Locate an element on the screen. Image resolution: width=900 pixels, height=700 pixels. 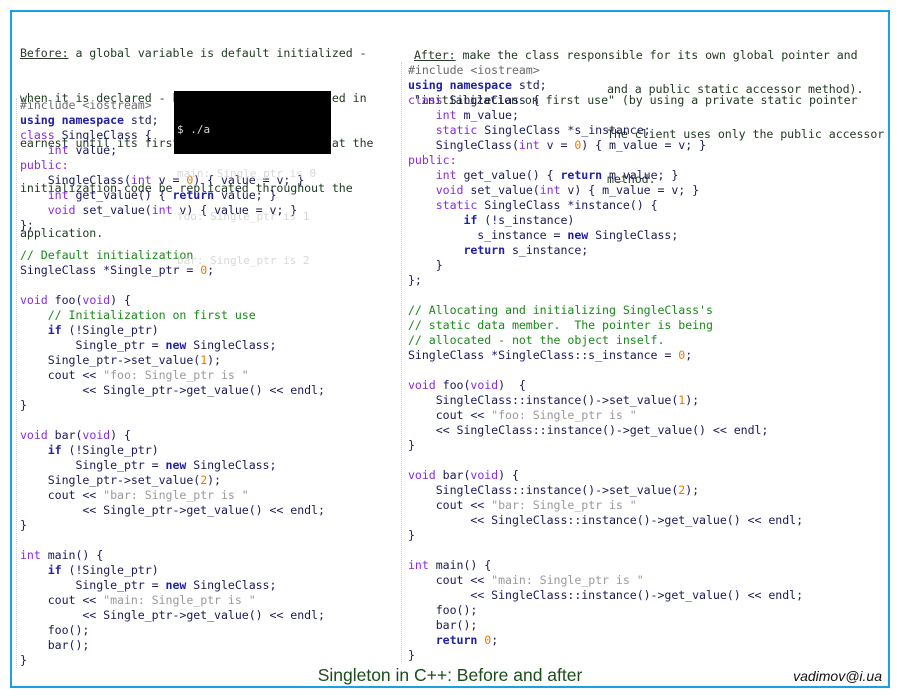
left-code-guide is located at coordinates (16, 383).